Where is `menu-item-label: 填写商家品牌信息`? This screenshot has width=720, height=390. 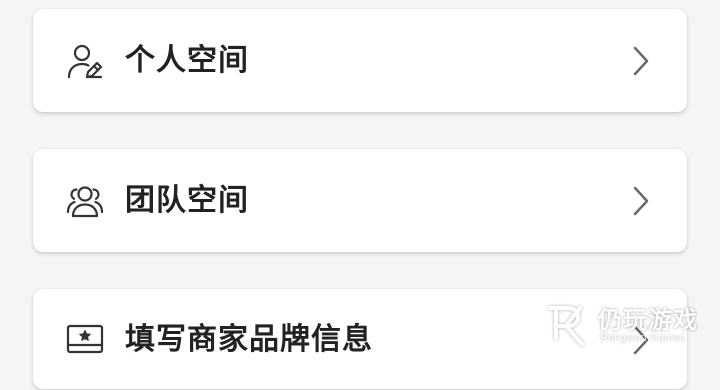 menu-item-label: 填写商家品牌信息 is located at coordinates (249, 339).